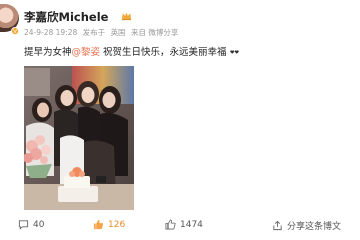  Describe the element at coordinates (154, 32) in the screenshot. I see `post-source: 来自 微博分享` at that location.